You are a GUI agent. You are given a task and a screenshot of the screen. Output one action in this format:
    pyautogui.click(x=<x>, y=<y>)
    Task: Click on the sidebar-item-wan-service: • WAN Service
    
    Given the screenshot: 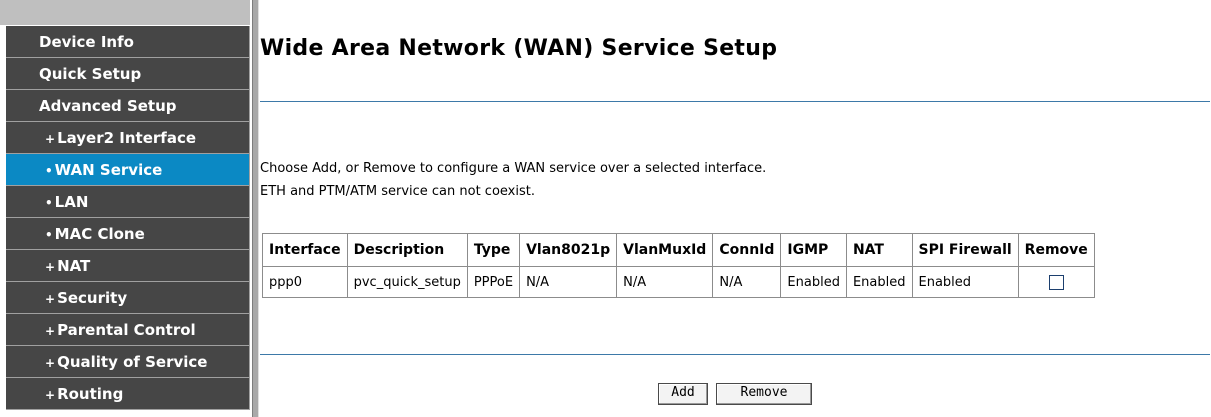 What is the action you would take?
    pyautogui.click(x=128, y=170)
    